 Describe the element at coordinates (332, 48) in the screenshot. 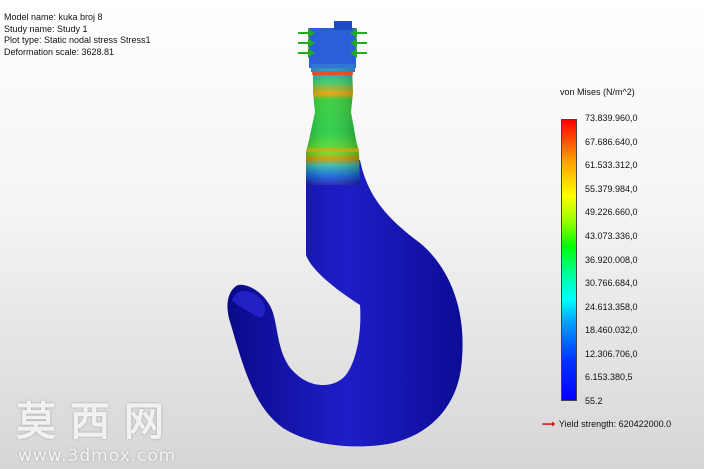

I see `hook-top-cap` at that location.